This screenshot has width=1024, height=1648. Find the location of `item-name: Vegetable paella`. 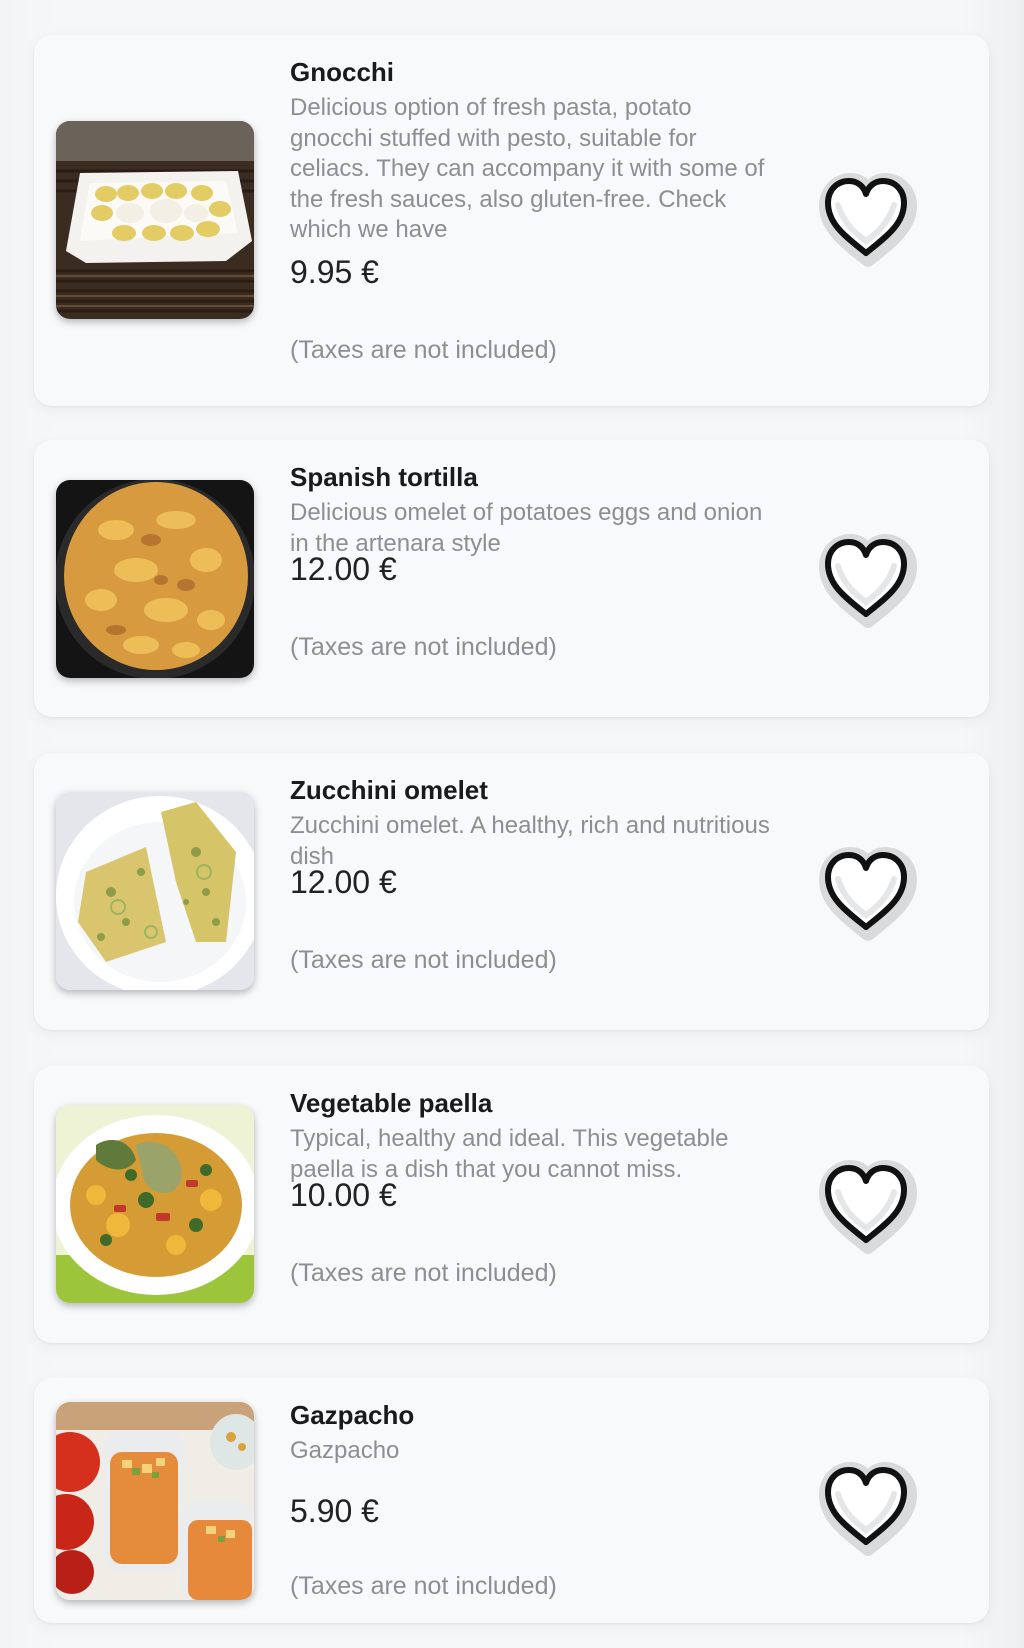

item-name: Vegetable paella is located at coordinates (391, 1103).